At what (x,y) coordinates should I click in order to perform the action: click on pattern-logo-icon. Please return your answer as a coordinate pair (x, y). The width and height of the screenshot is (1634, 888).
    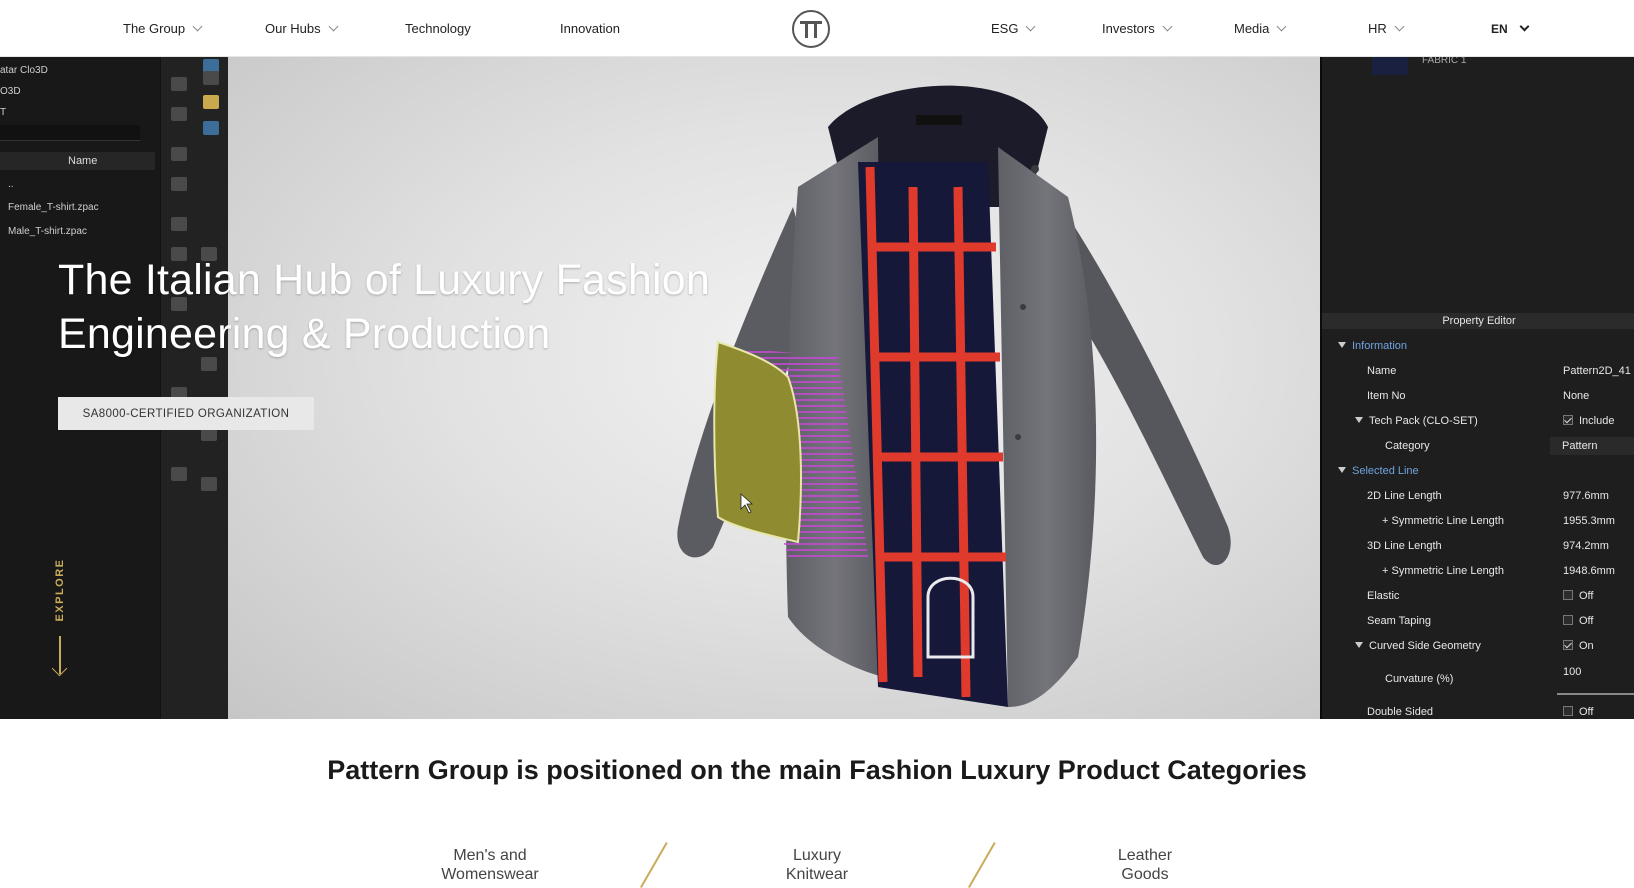
    Looking at the image, I should click on (811, 29).